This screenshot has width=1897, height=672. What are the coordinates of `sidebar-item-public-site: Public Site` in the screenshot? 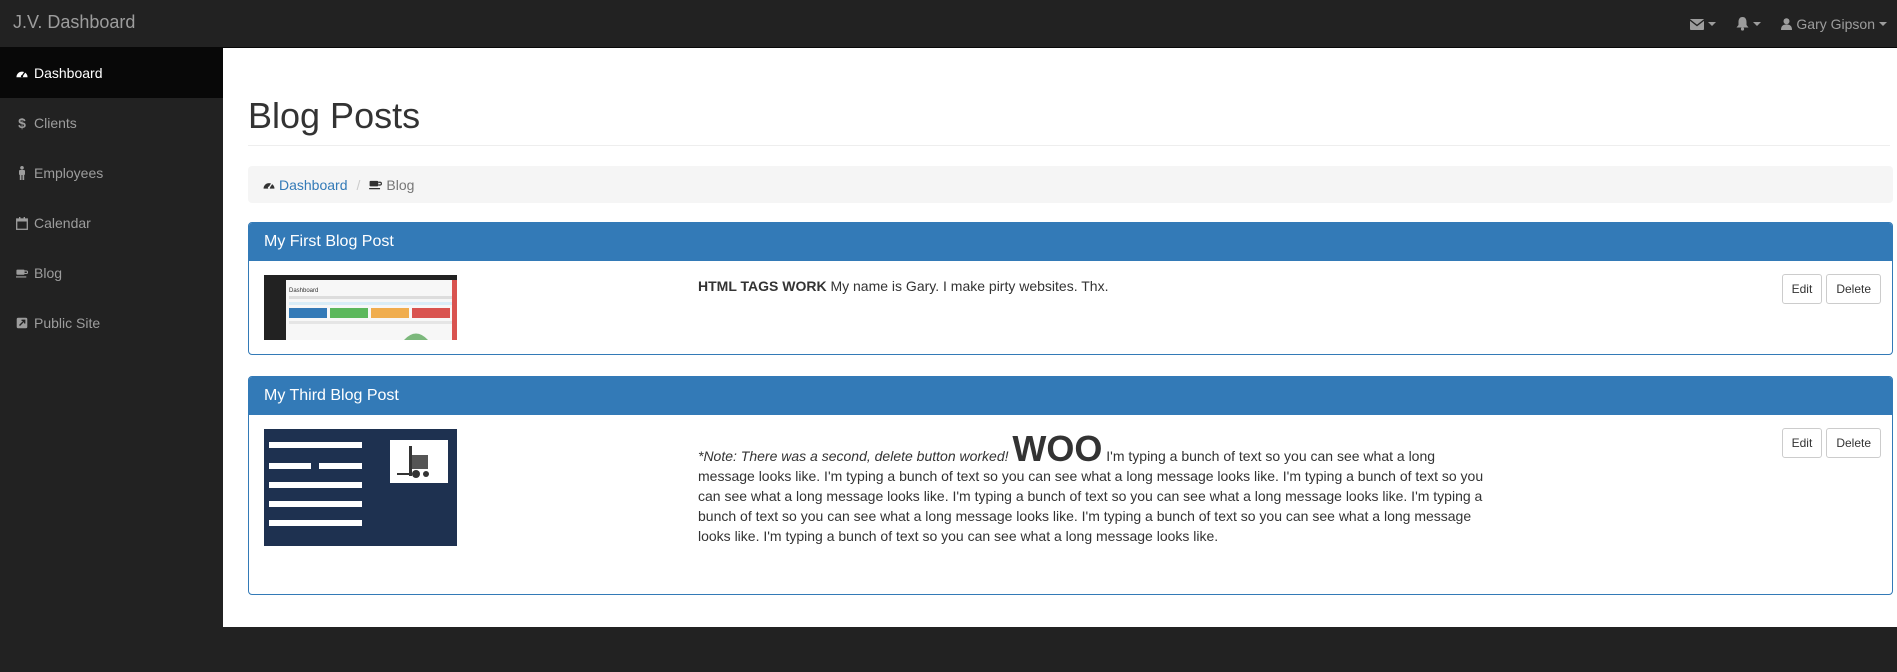 It's located at (111, 323).